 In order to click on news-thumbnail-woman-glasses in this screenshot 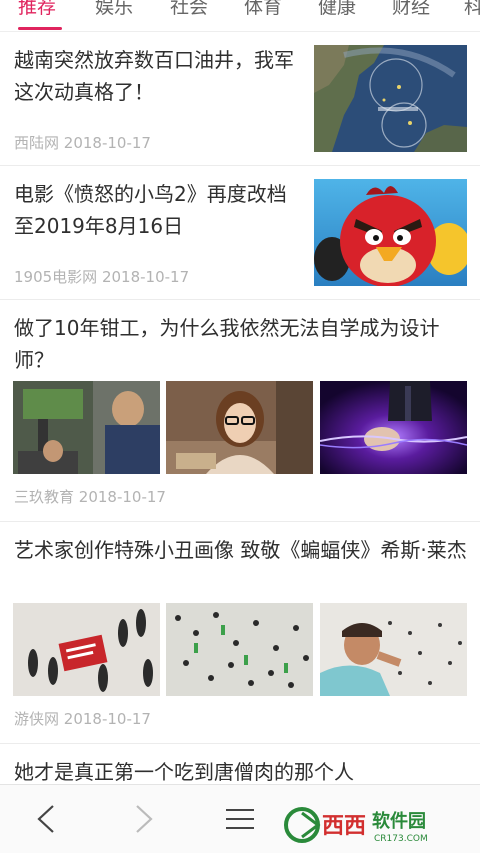, I will do `click(239, 427)`.